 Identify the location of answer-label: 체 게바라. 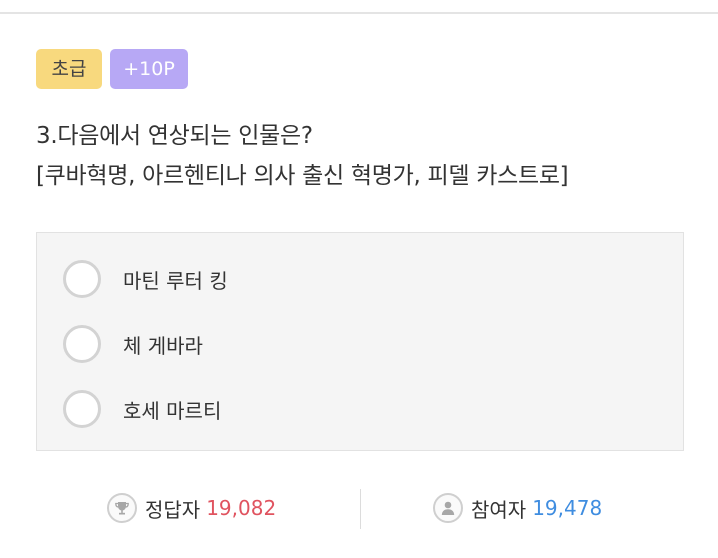
(163, 345).